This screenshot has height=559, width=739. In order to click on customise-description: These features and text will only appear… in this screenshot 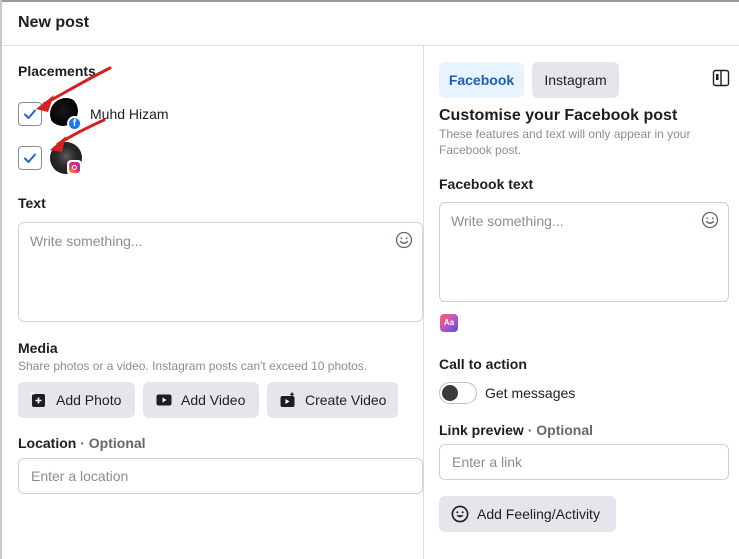, I will do `click(565, 142)`.